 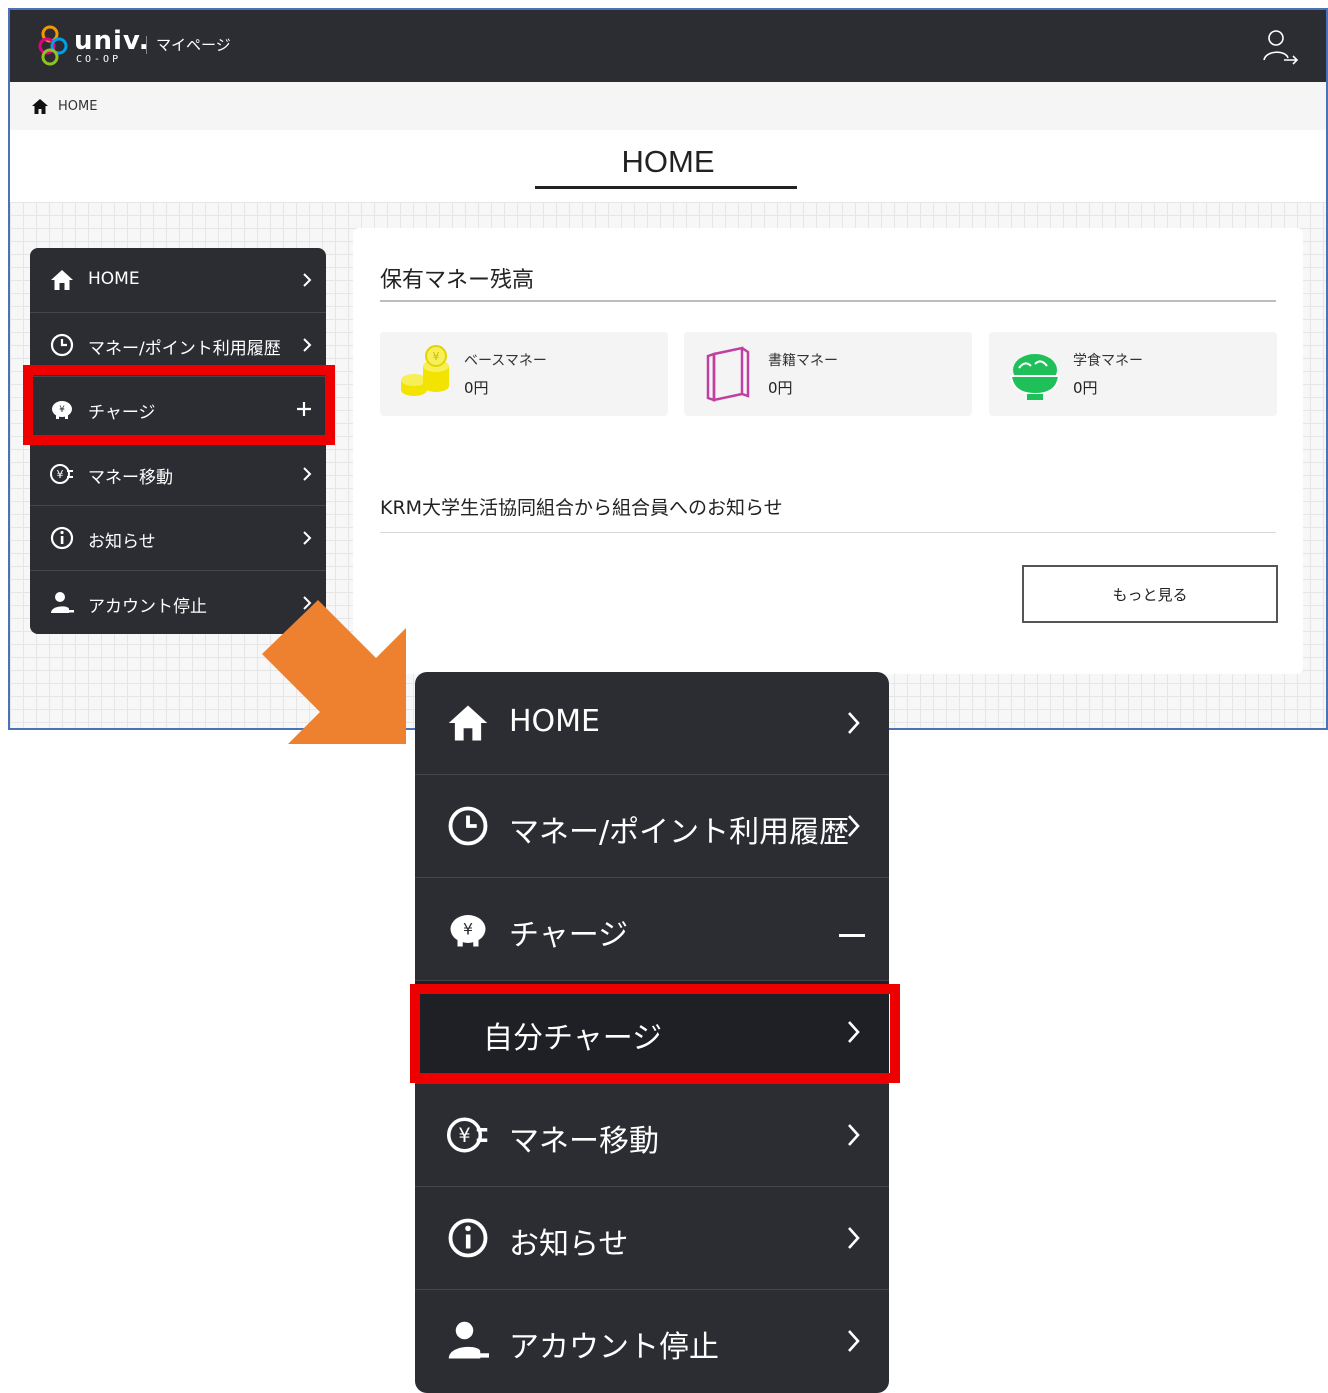 What do you see at coordinates (652, 929) in the screenshot?
I see `menu-item-charge: ¥ チャージ` at bounding box center [652, 929].